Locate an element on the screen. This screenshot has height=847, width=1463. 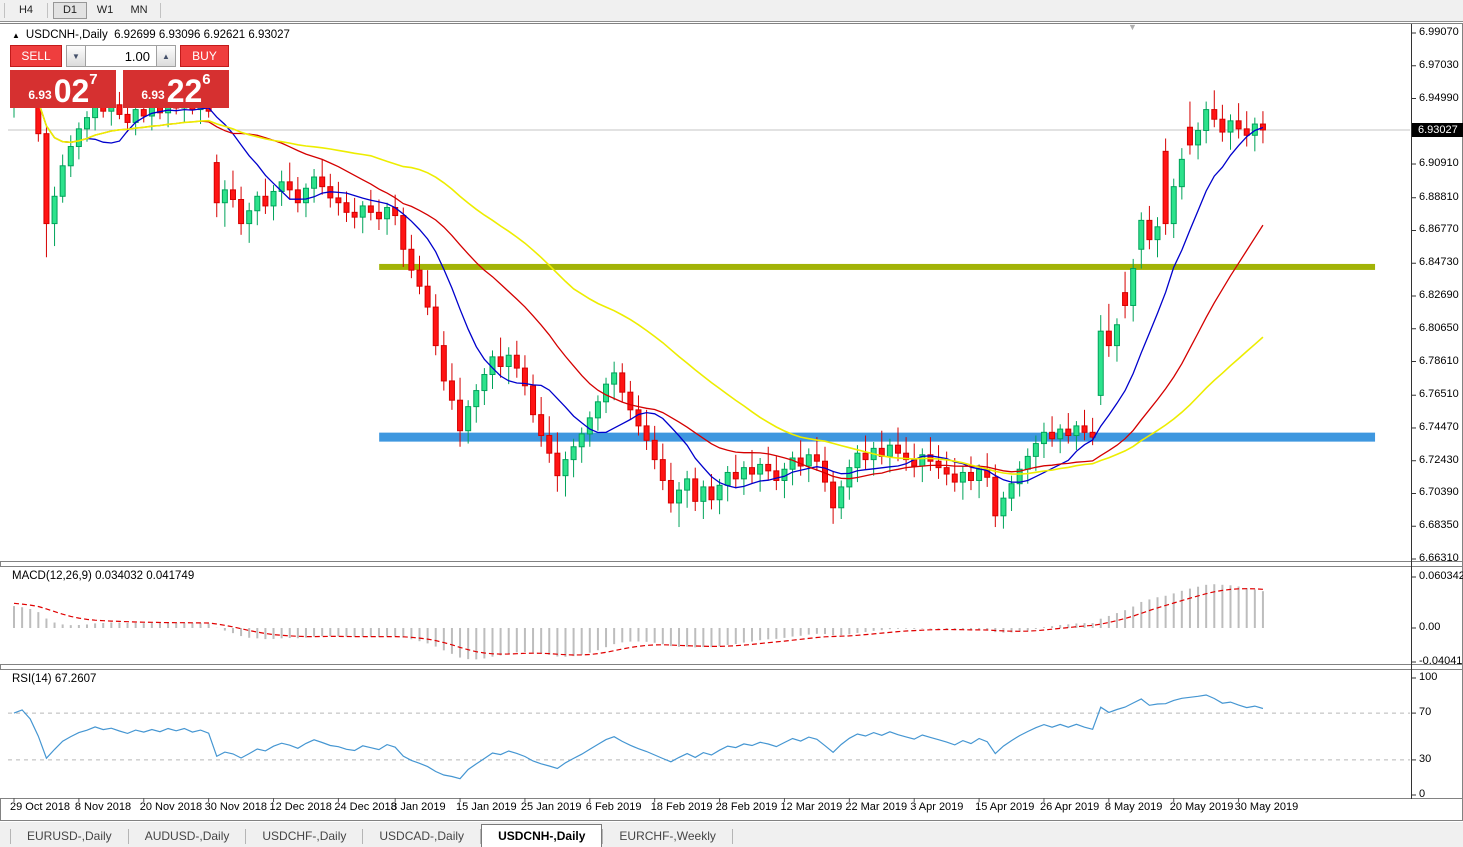
date-axis-label: 25 Jan 2019 is located at coordinates (551, 807).